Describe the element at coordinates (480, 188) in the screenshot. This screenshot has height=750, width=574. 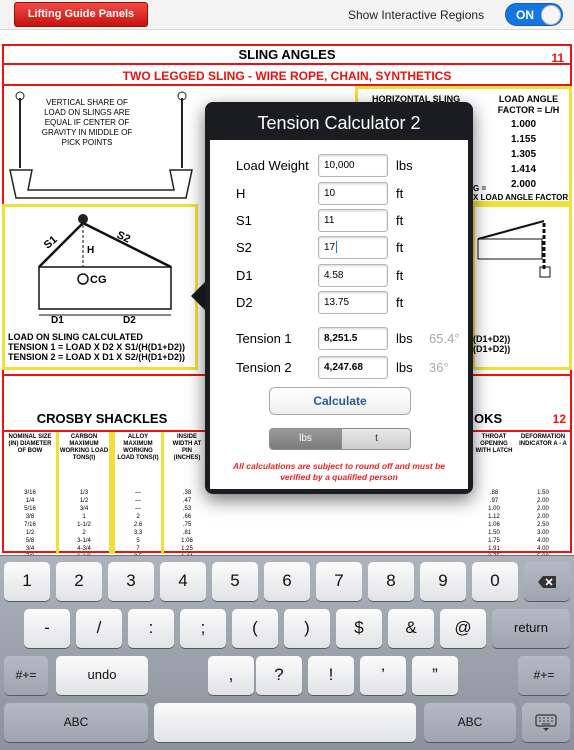
I see `laf-note-line: G =` at that location.